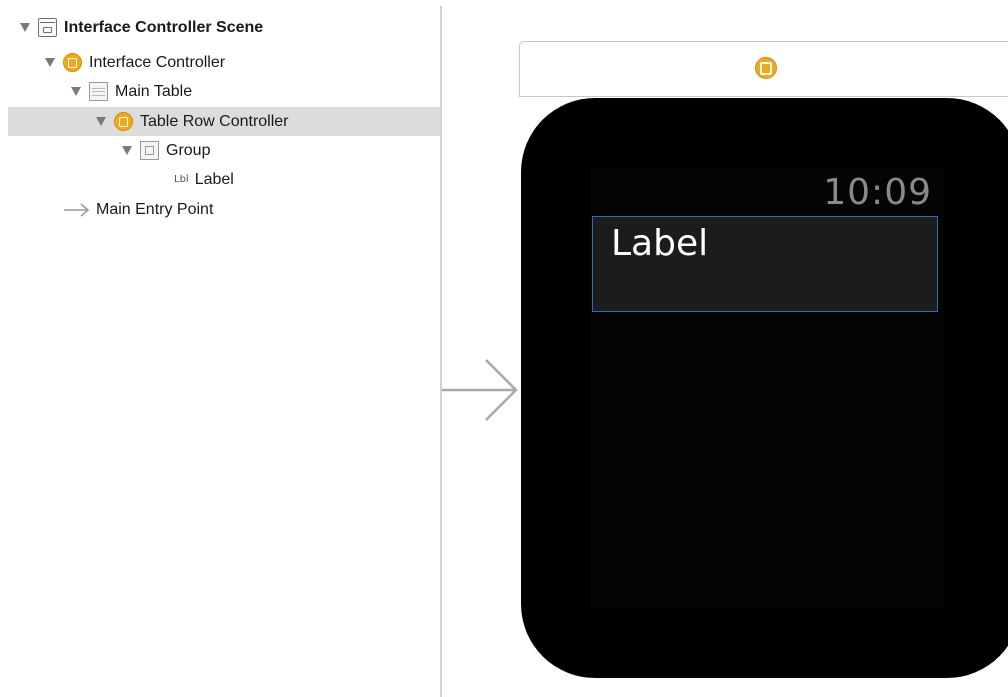  I want to click on storyboard-scene-icon, so click(47, 27).